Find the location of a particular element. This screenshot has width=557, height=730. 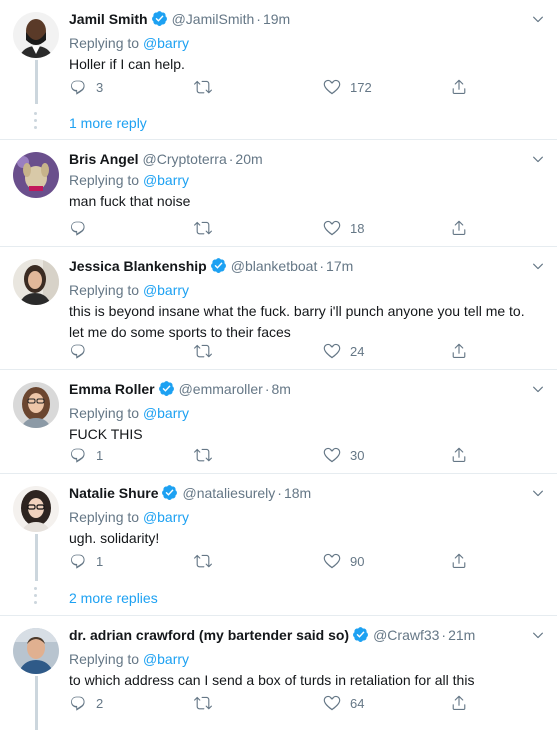

user-handle: @Cryptoterra is located at coordinates (185, 159).